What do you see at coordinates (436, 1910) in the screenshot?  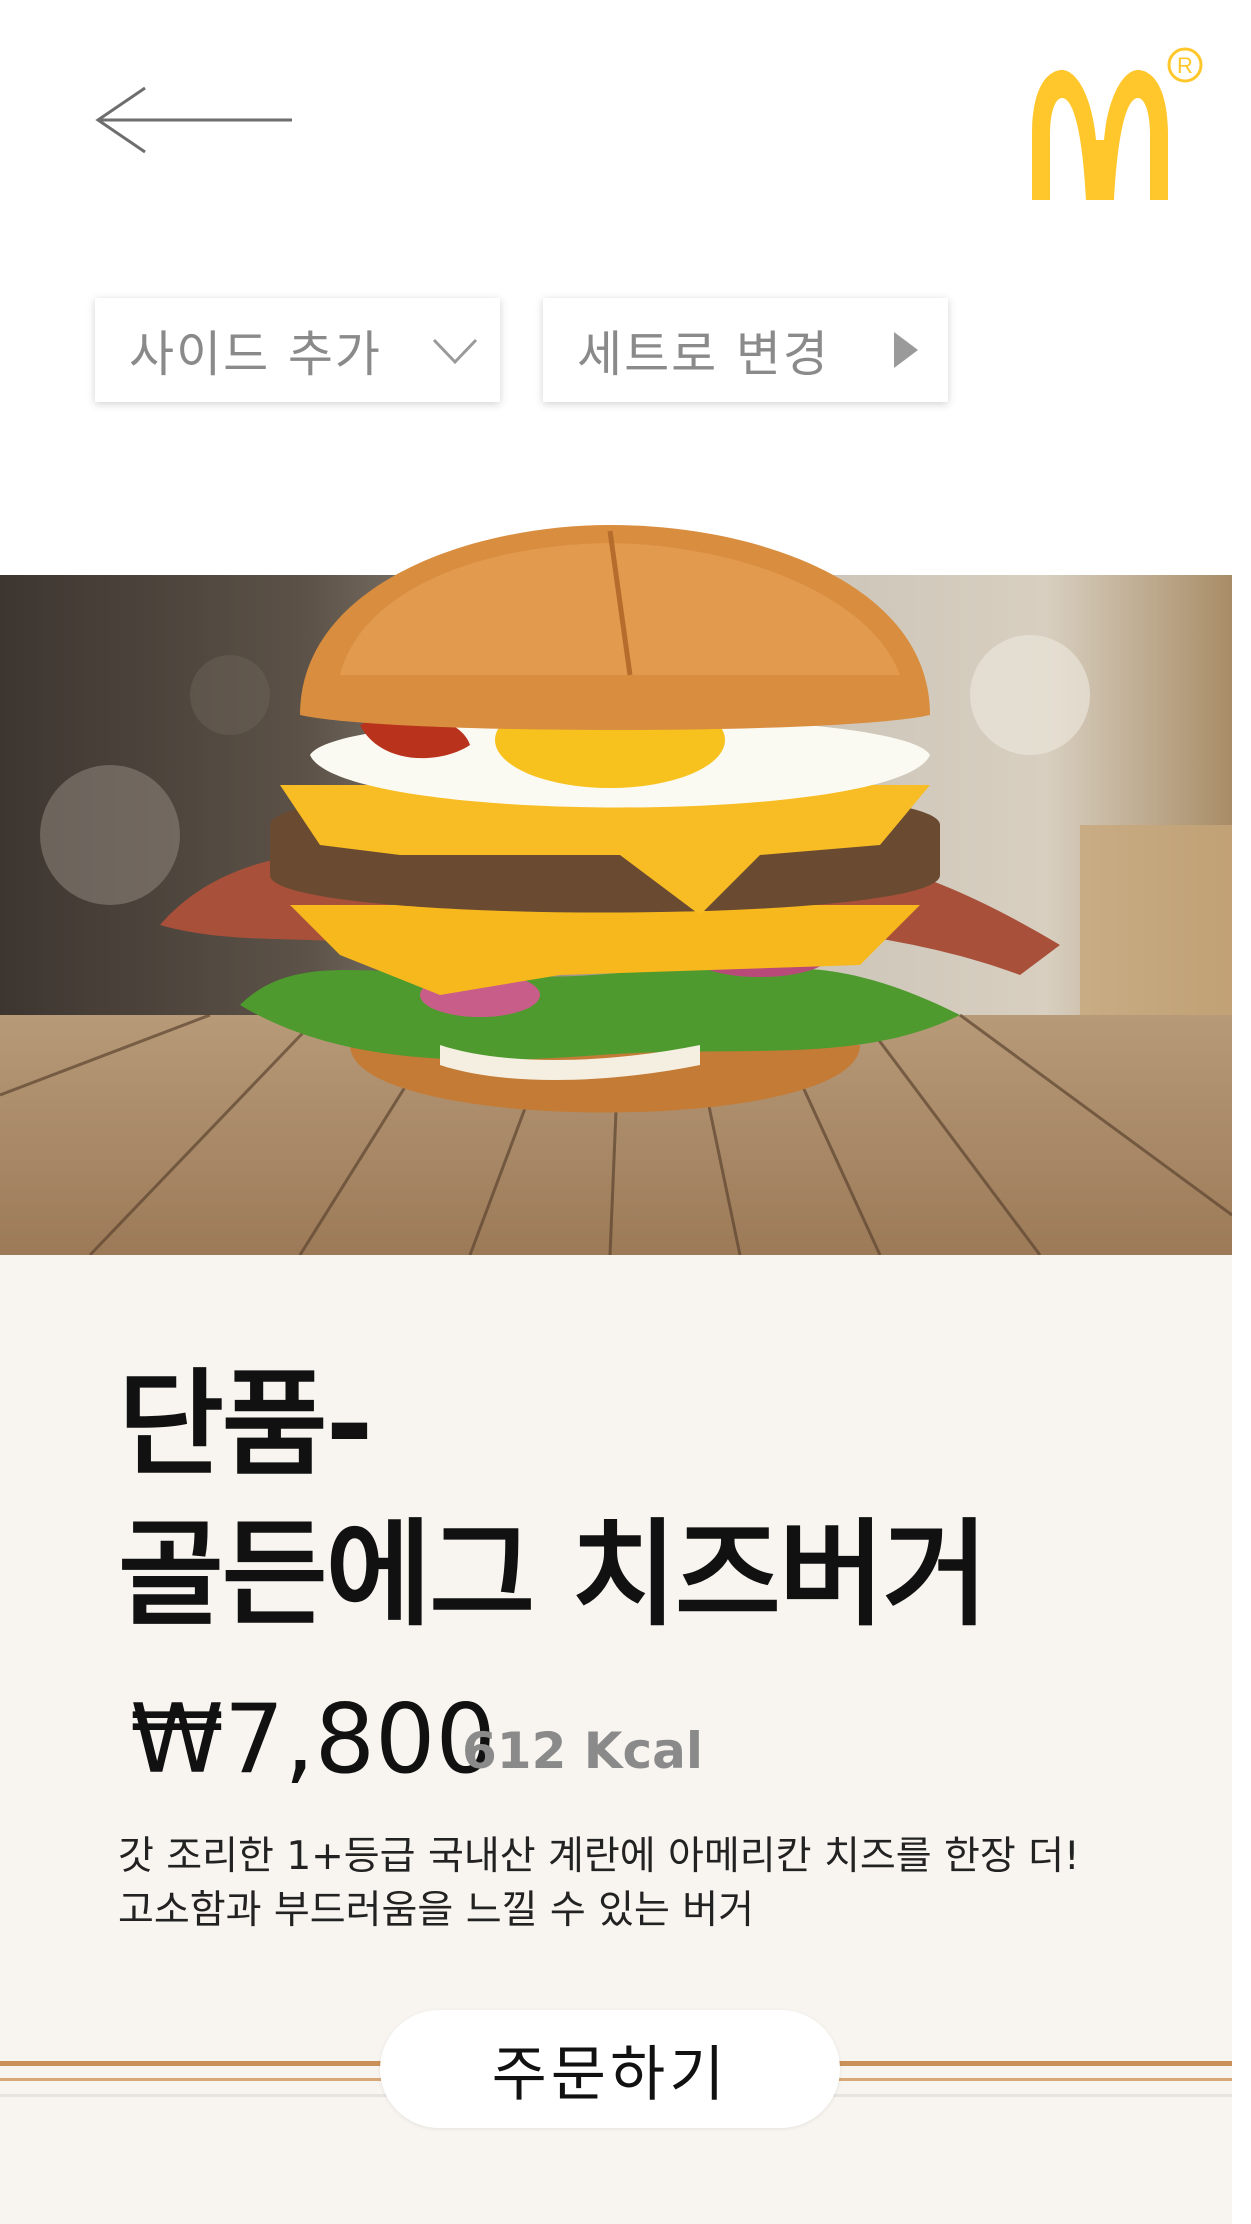 I see `description-line2: 고소함과 부드러움을 느낄 수 있는 버거` at bounding box center [436, 1910].